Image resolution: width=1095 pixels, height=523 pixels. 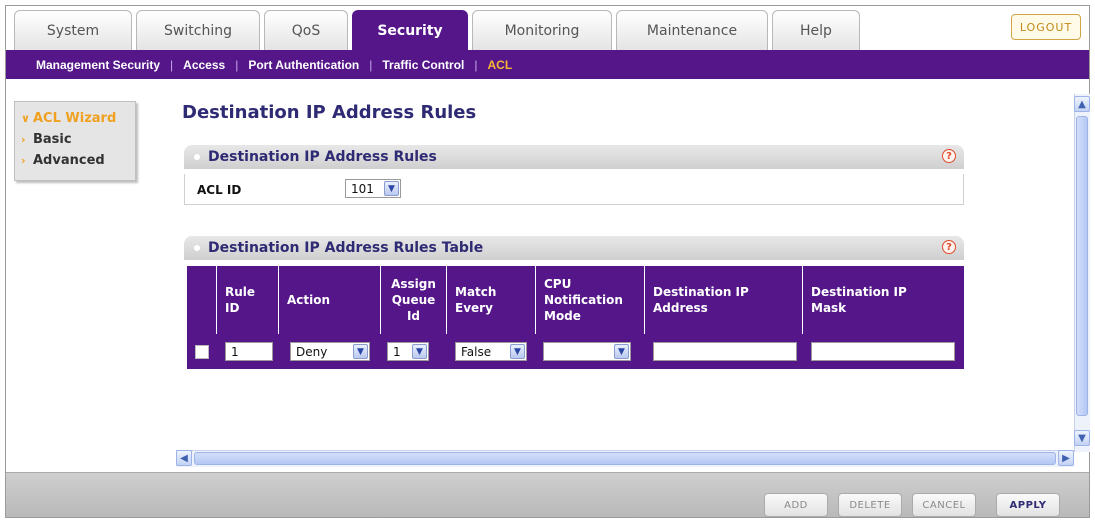 What do you see at coordinates (322, 157) in the screenshot?
I see `section-title: Destination IP Address Rules` at bounding box center [322, 157].